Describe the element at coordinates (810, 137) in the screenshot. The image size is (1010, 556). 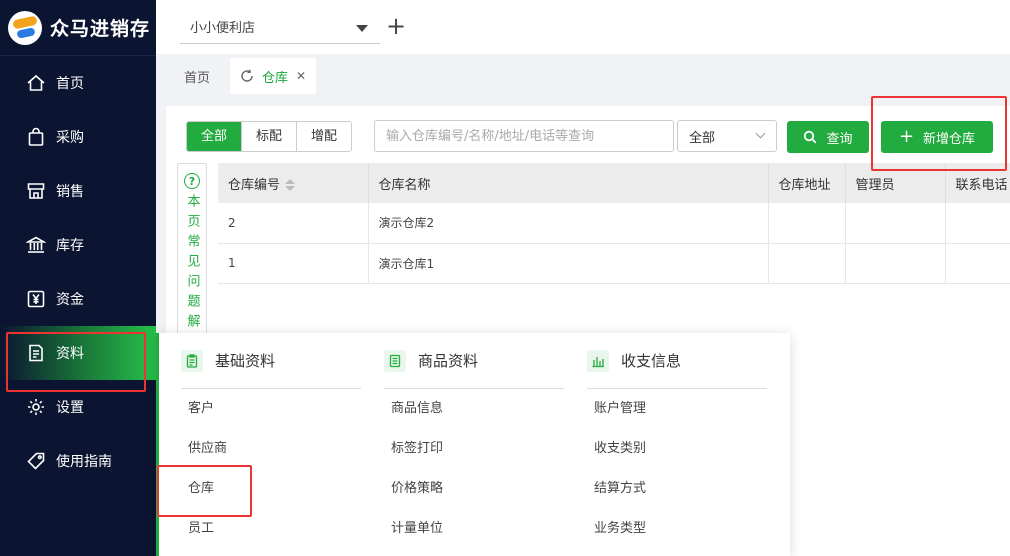
I see `search-icon` at that location.